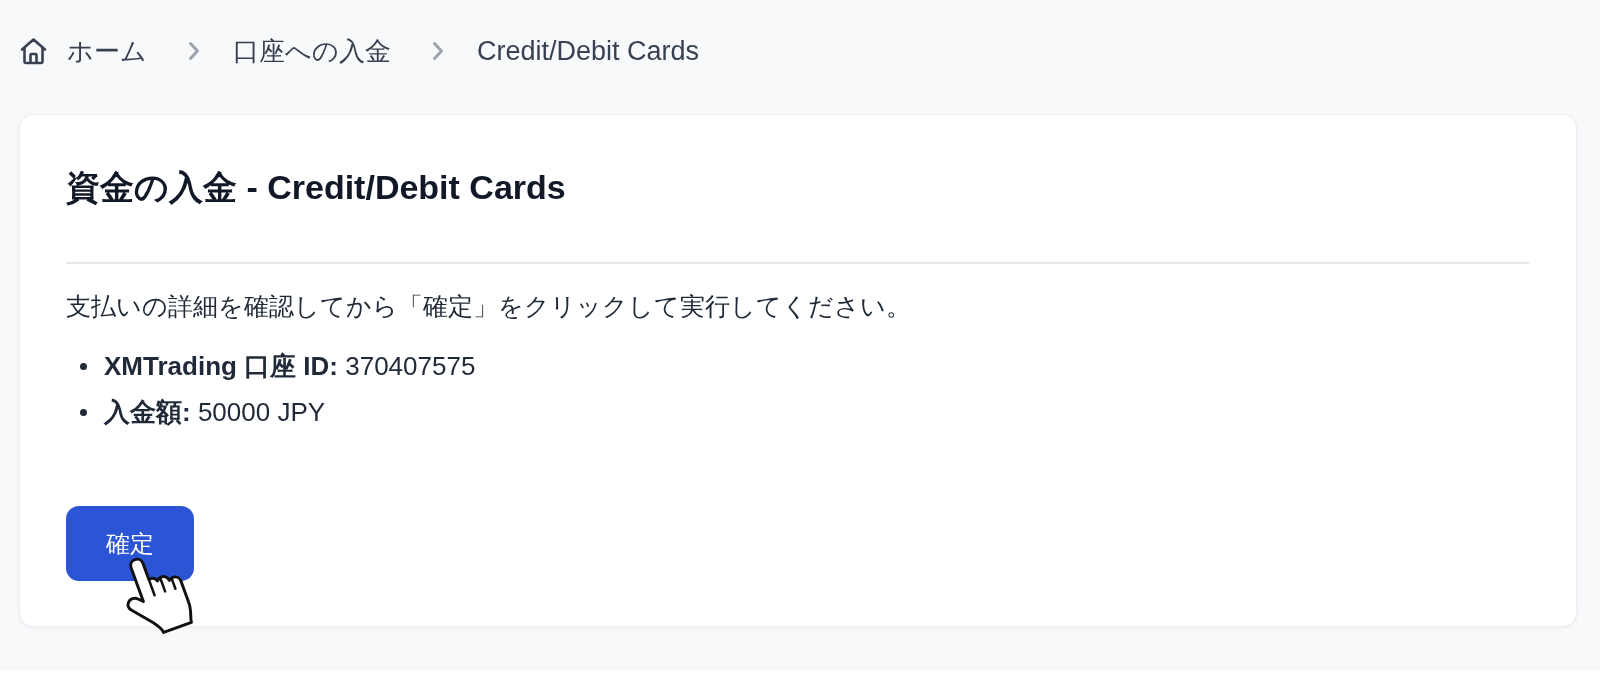 This screenshot has height=688, width=1600. What do you see at coordinates (83, 51) in the screenshot?
I see `home-link: ホーム` at bounding box center [83, 51].